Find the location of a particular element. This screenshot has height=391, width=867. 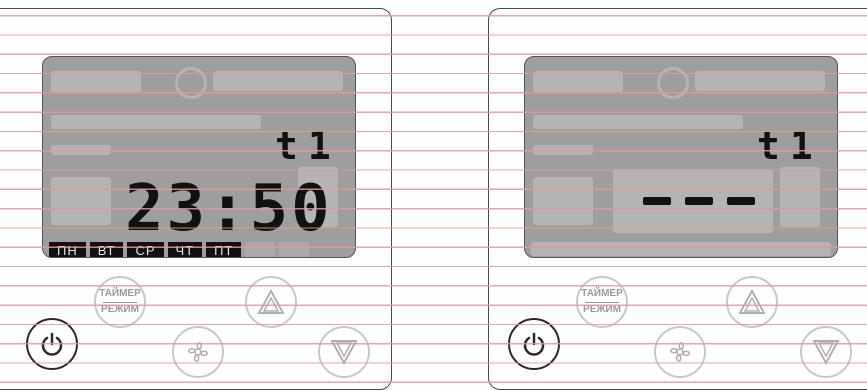

weekday-wed: СР is located at coordinates (145, 249).